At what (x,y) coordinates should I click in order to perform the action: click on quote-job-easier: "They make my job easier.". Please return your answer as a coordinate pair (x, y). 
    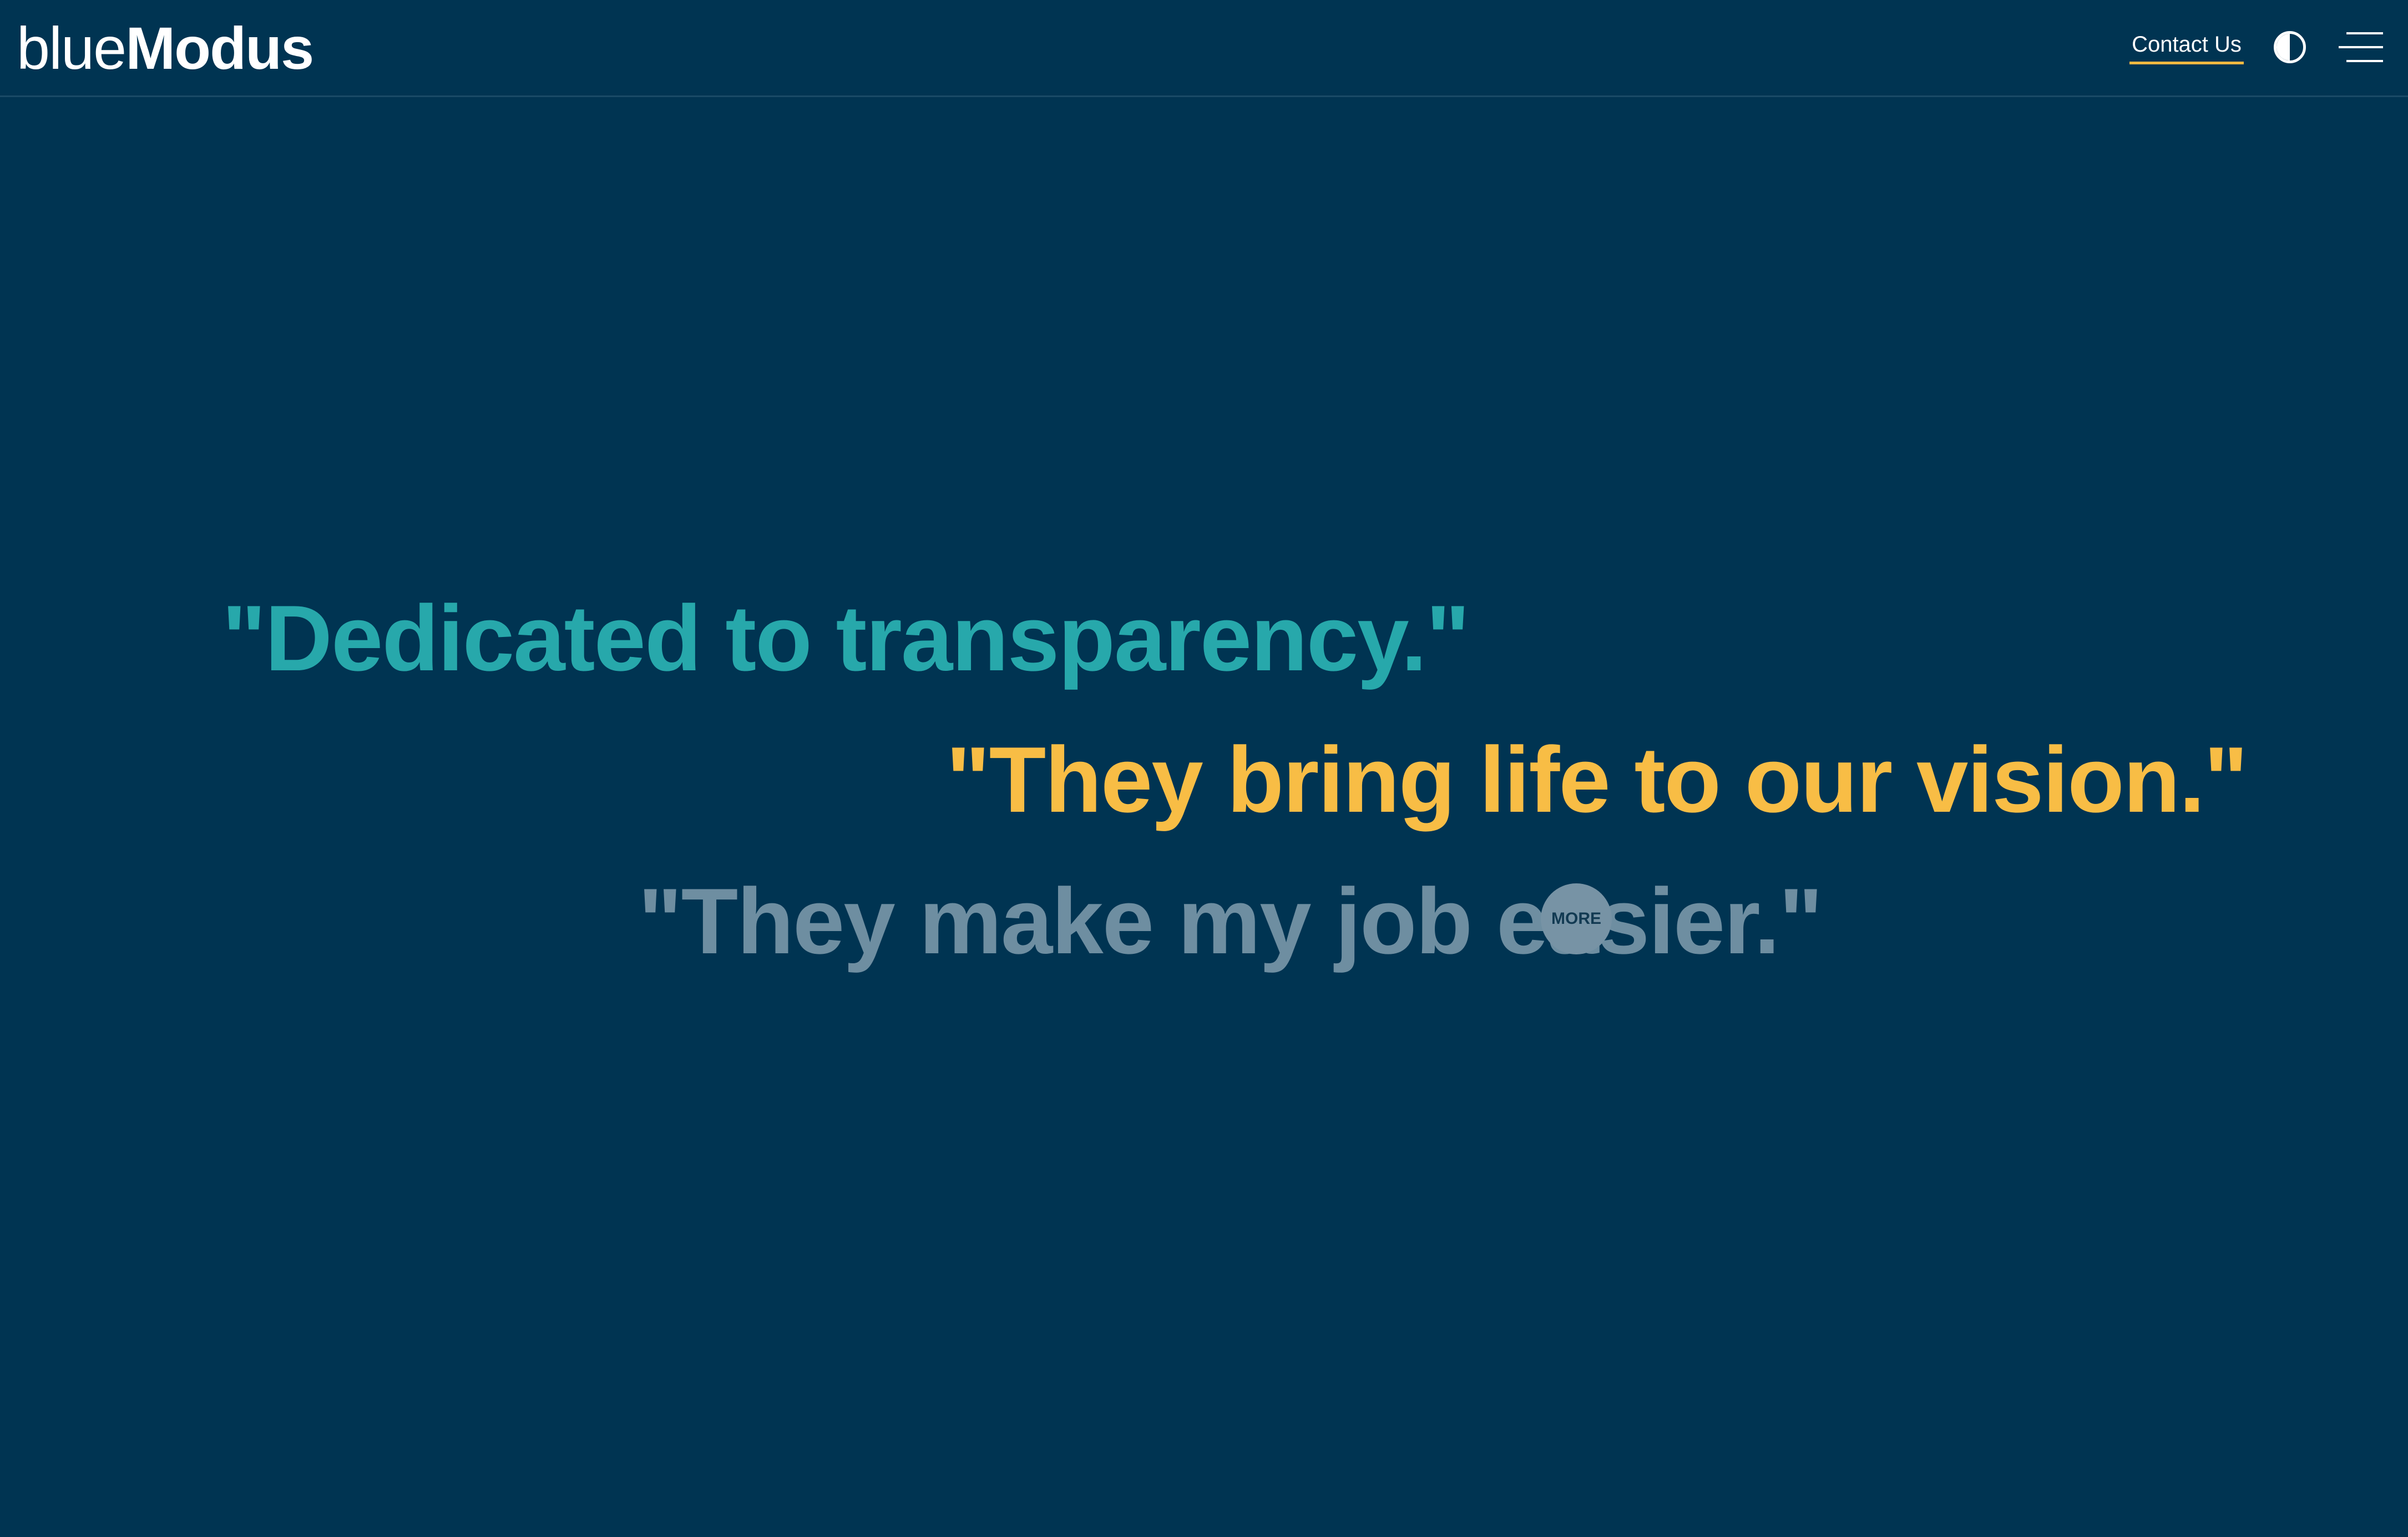
    Looking at the image, I should click on (1231, 921).